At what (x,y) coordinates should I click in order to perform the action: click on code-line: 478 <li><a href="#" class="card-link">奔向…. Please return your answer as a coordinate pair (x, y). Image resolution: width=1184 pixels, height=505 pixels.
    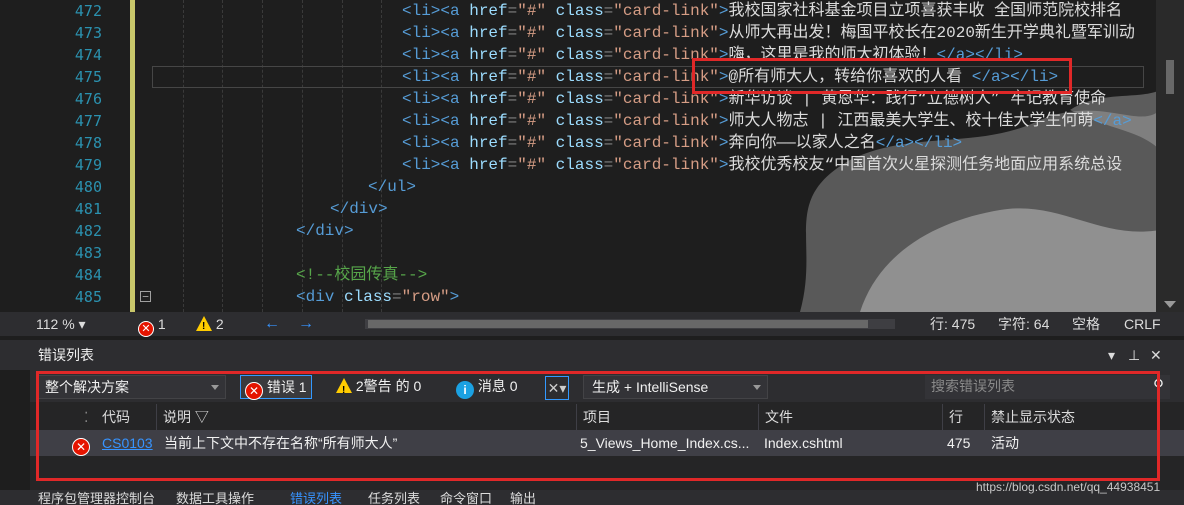
    Looking at the image, I should click on (575, 143).